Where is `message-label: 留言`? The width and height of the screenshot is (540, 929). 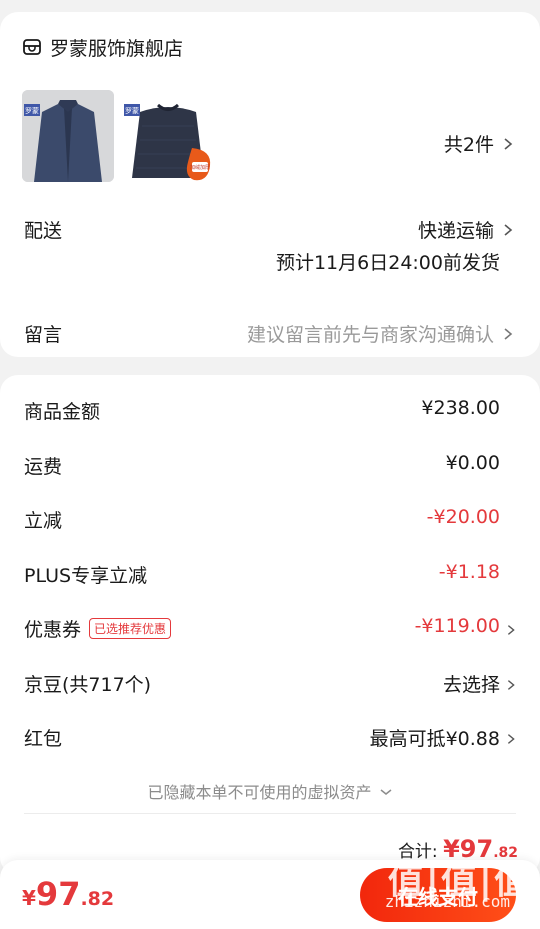
message-label: 留言 is located at coordinates (43, 335).